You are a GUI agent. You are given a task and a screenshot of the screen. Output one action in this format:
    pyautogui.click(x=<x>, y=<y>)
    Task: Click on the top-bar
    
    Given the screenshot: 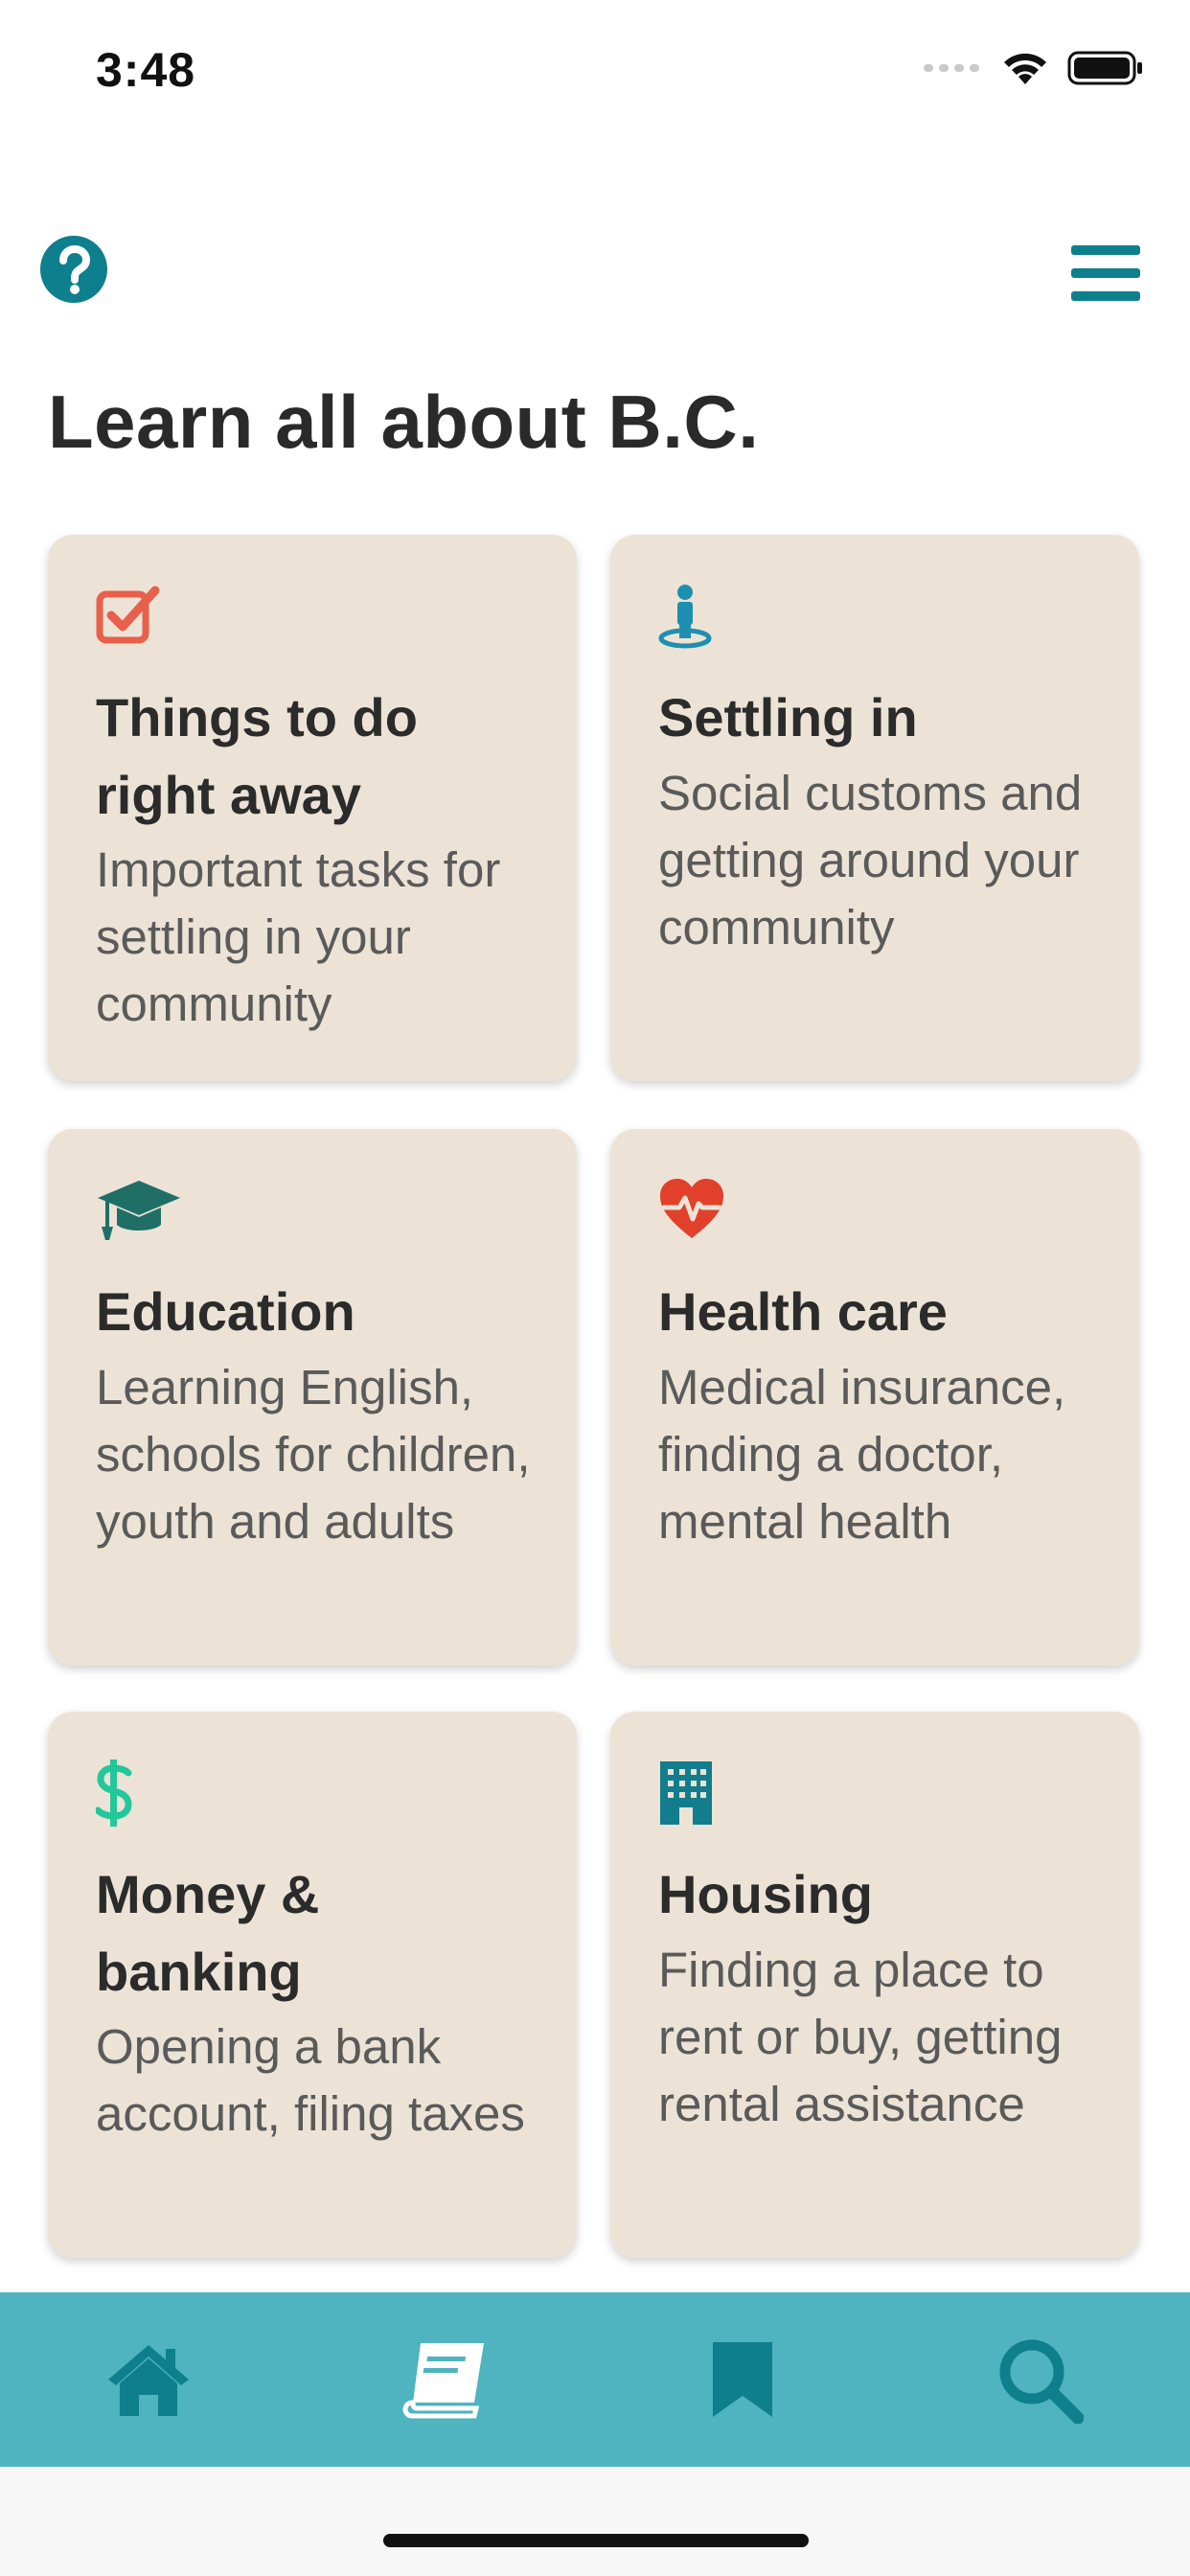 What is the action you would take?
    pyautogui.click(x=595, y=268)
    